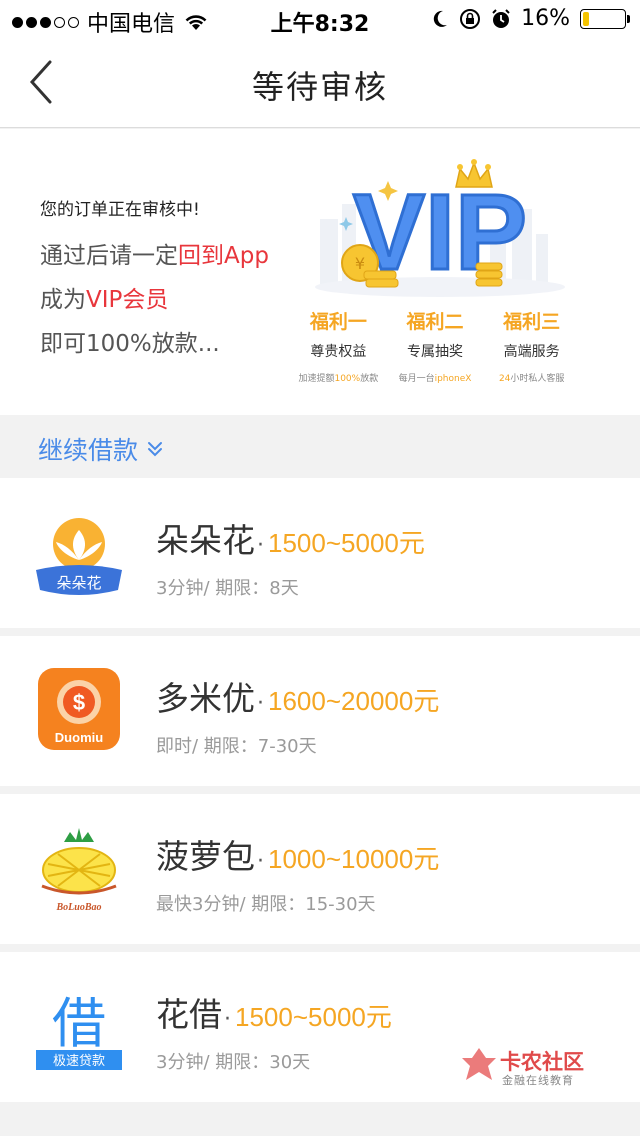 The height and width of the screenshot is (1136, 640). What do you see at coordinates (205, 856) in the screenshot?
I see `loan-name: 菠萝包` at bounding box center [205, 856].